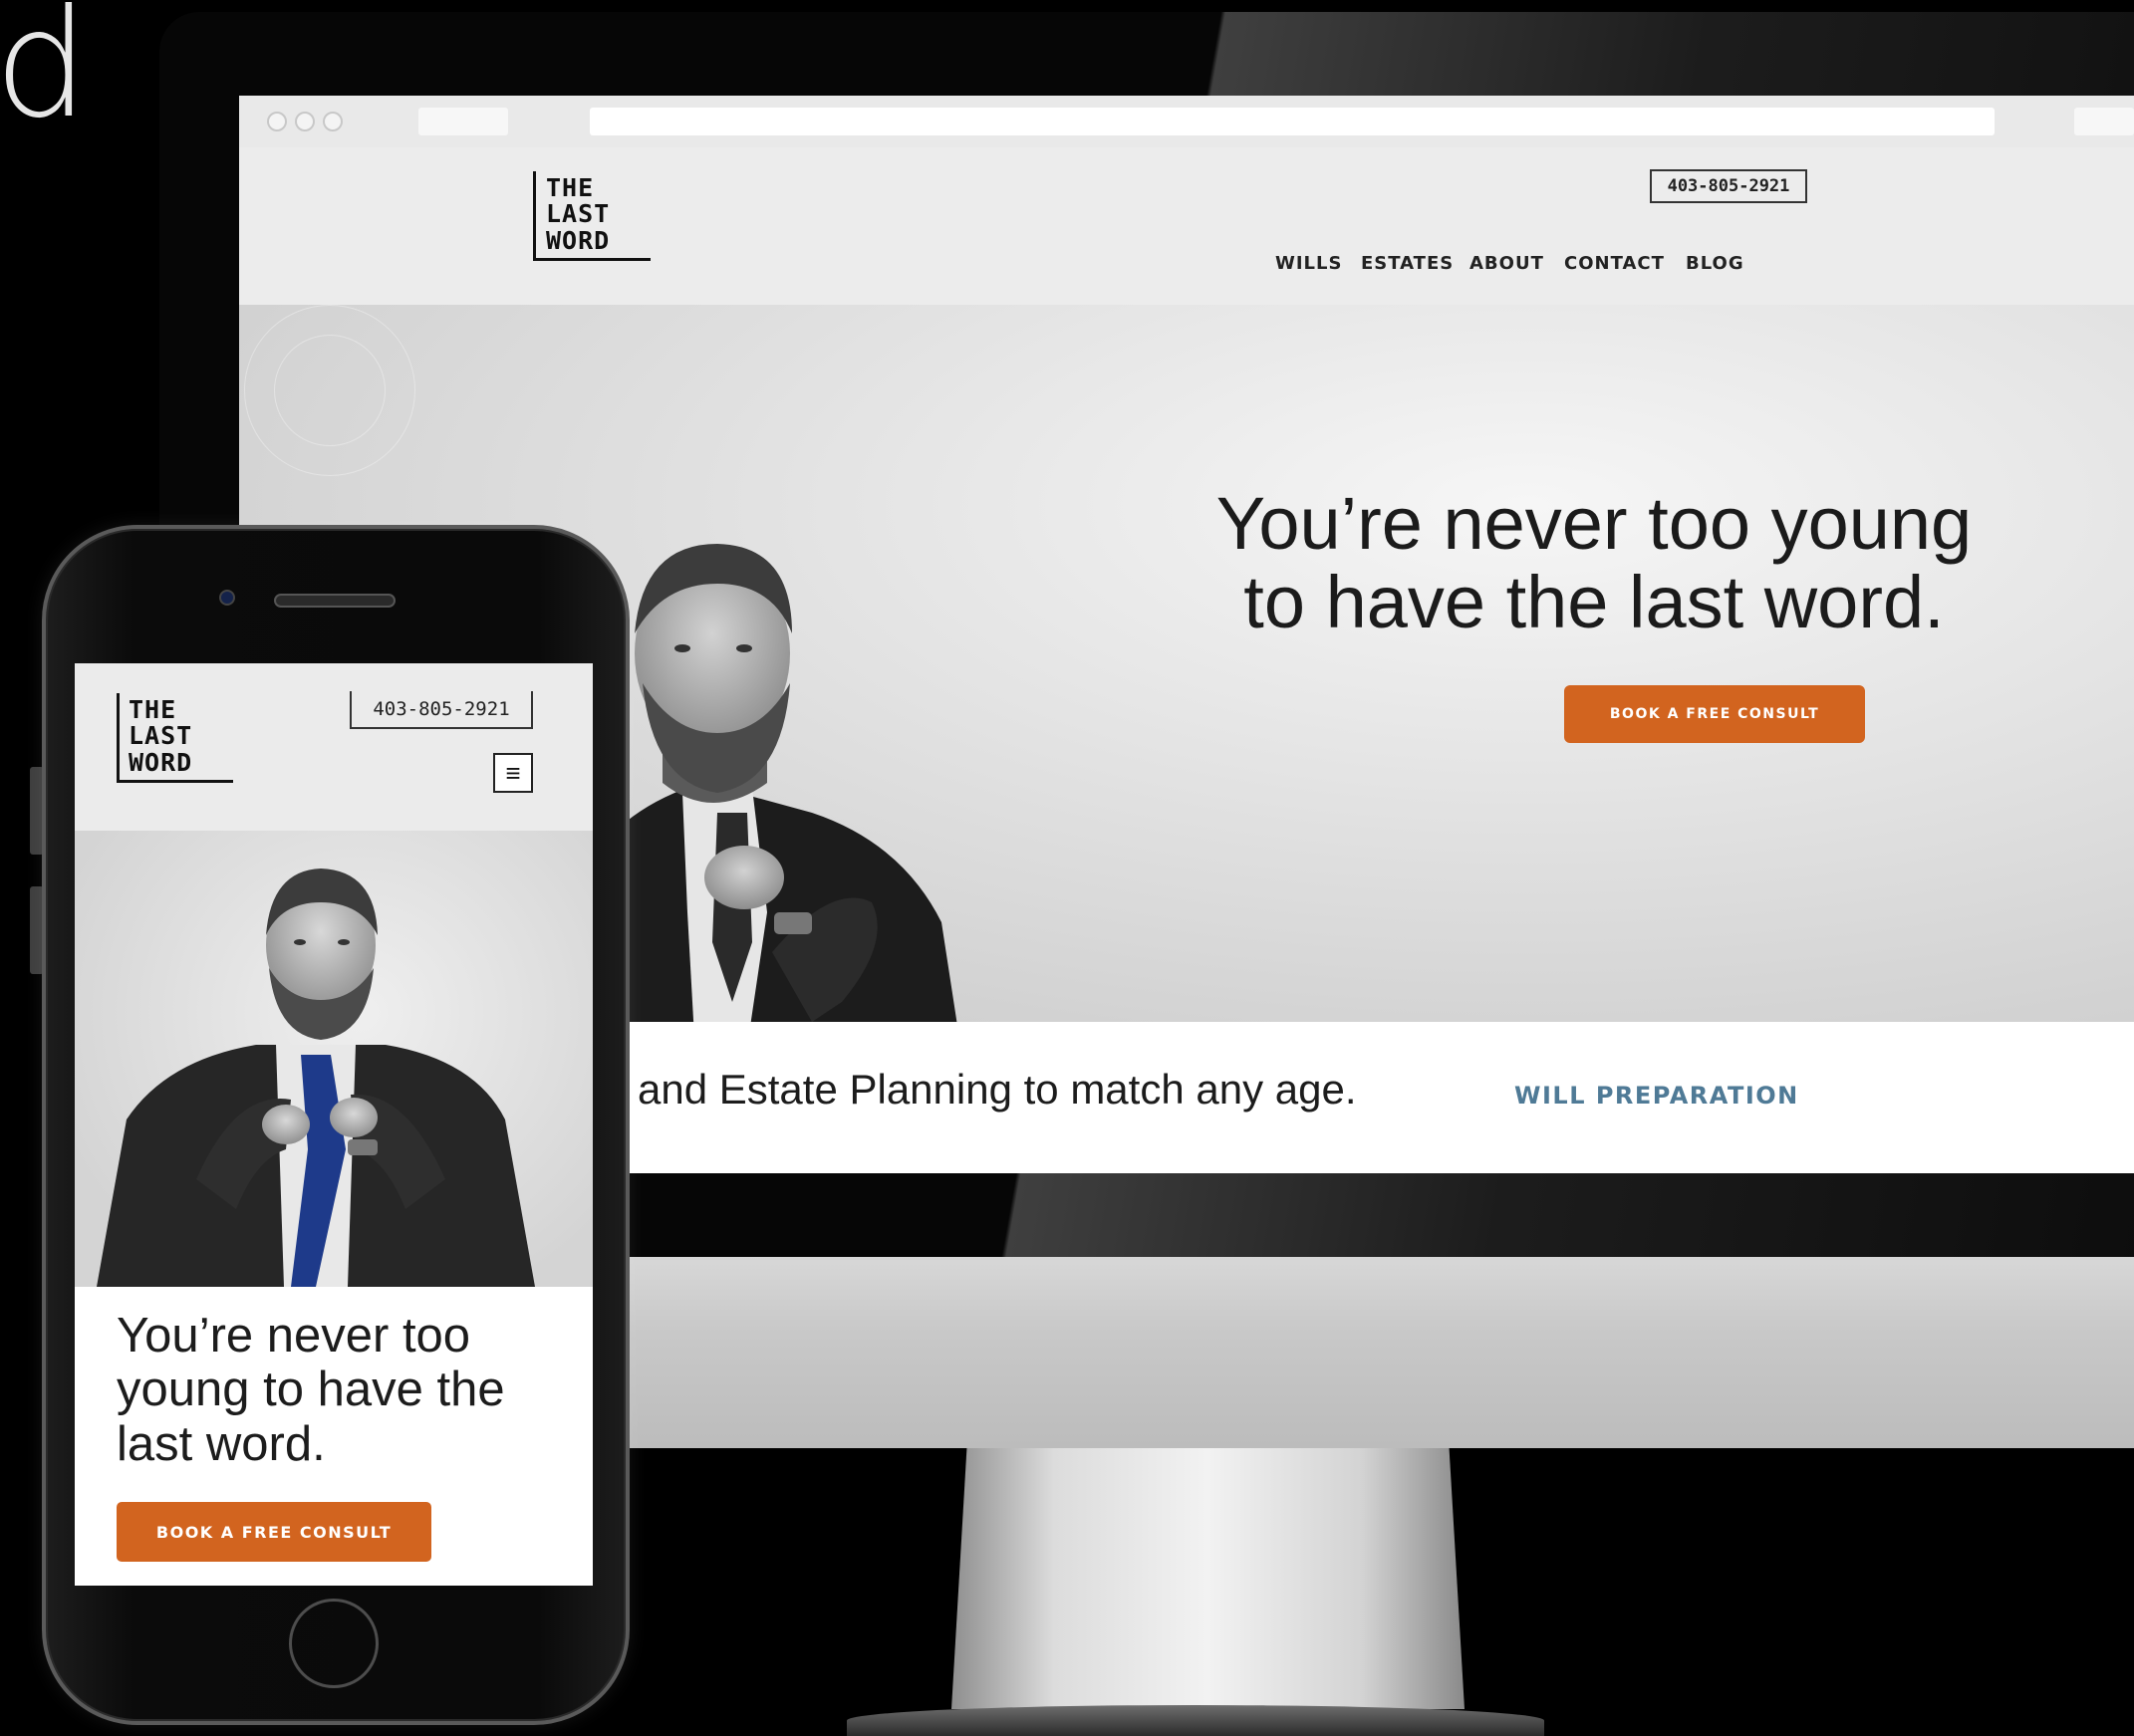 The image size is (2134, 1736). I want to click on phone-camera-icon, so click(227, 598).